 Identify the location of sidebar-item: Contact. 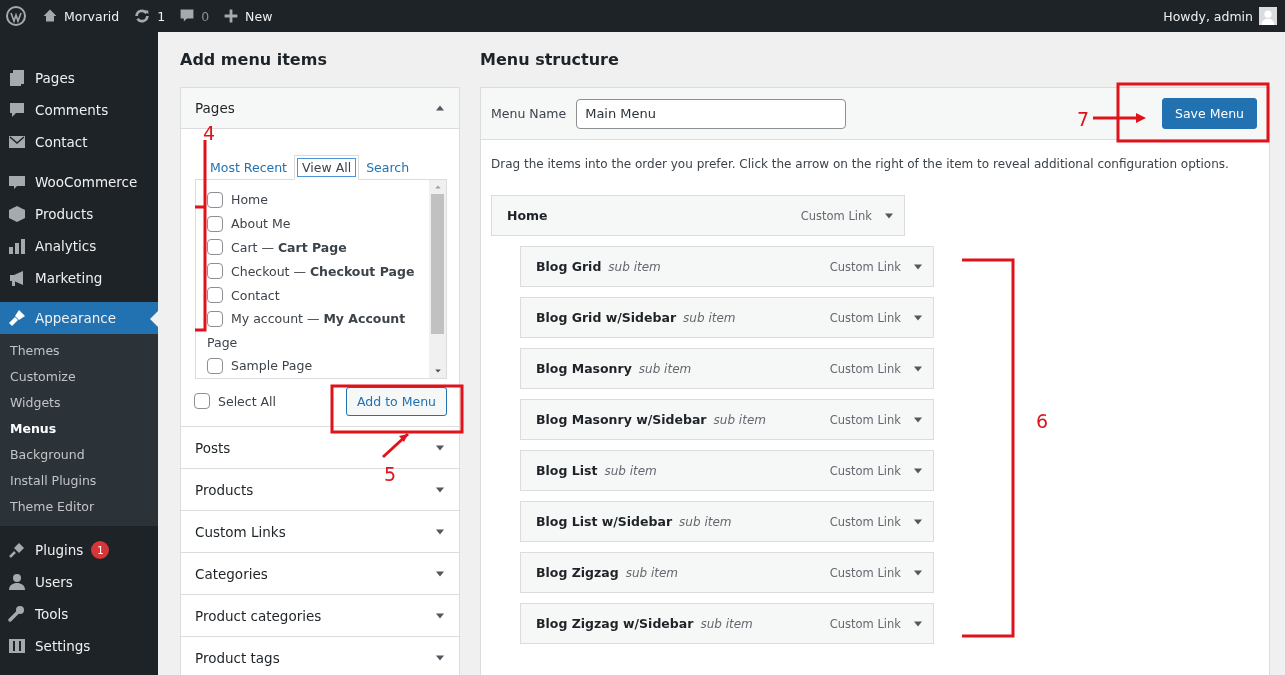
(79, 142).